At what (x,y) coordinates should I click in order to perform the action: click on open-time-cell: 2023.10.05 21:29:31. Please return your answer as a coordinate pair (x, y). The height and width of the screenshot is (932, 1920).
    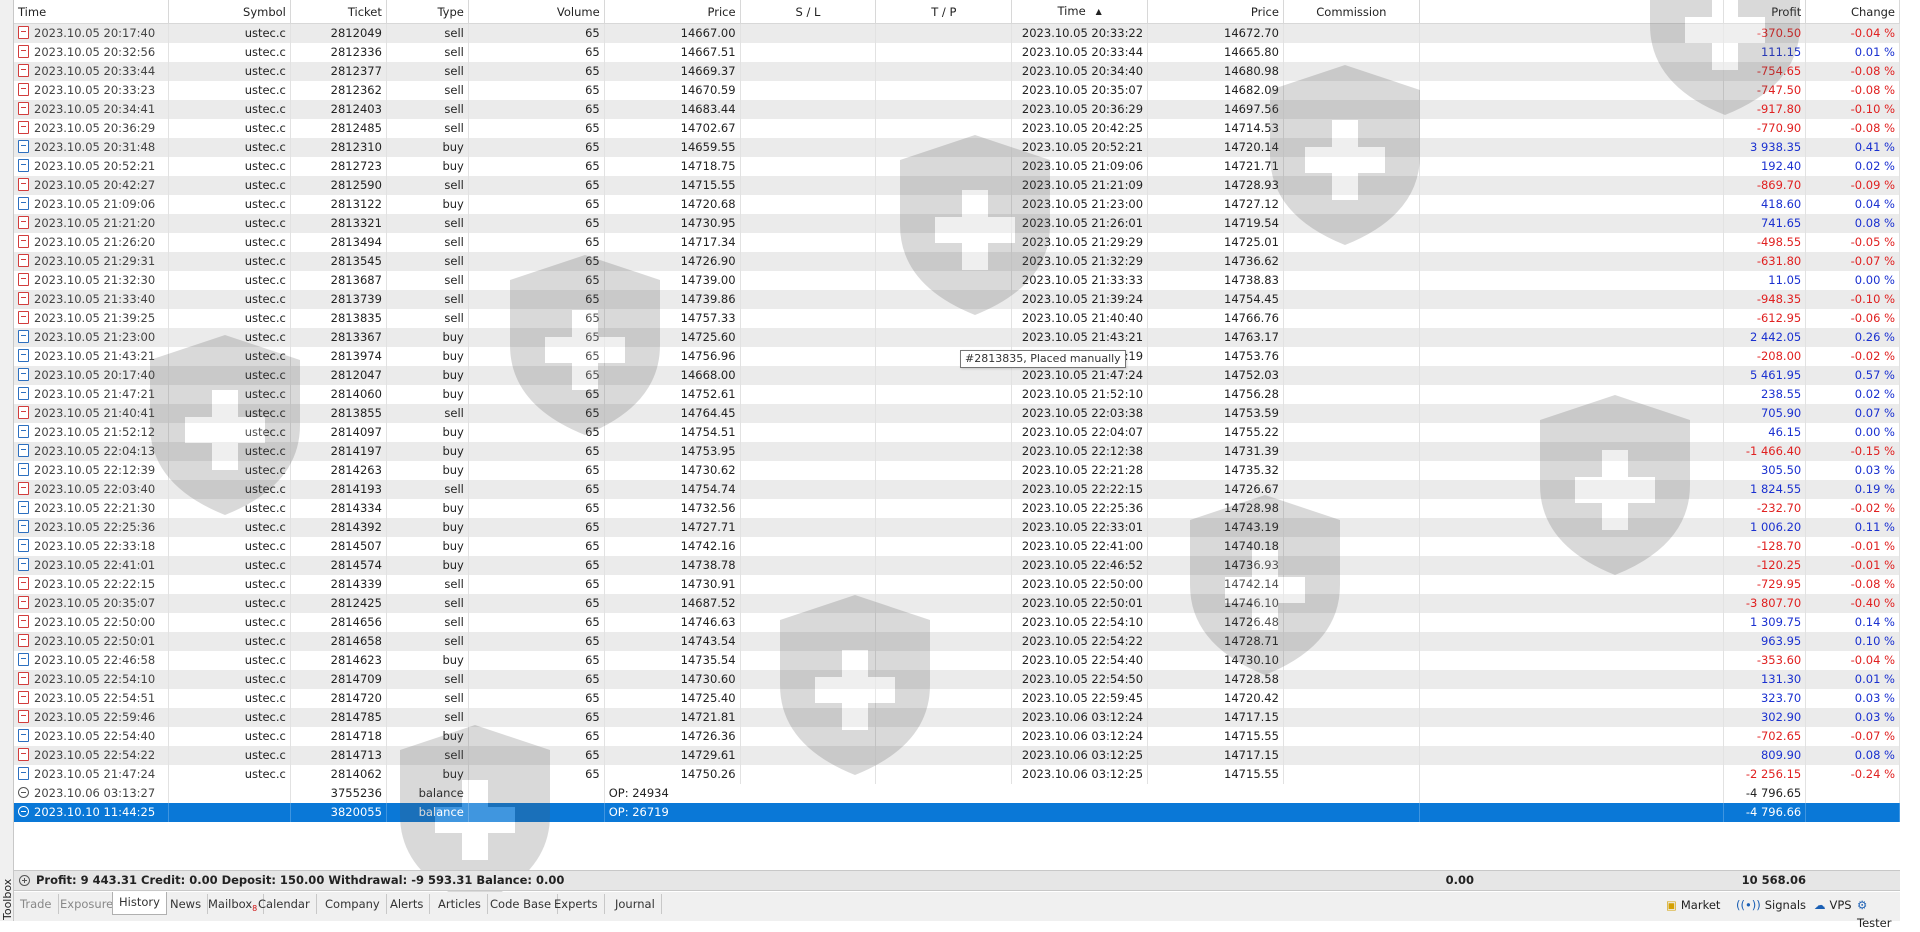
    Looking at the image, I should click on (92, 261).